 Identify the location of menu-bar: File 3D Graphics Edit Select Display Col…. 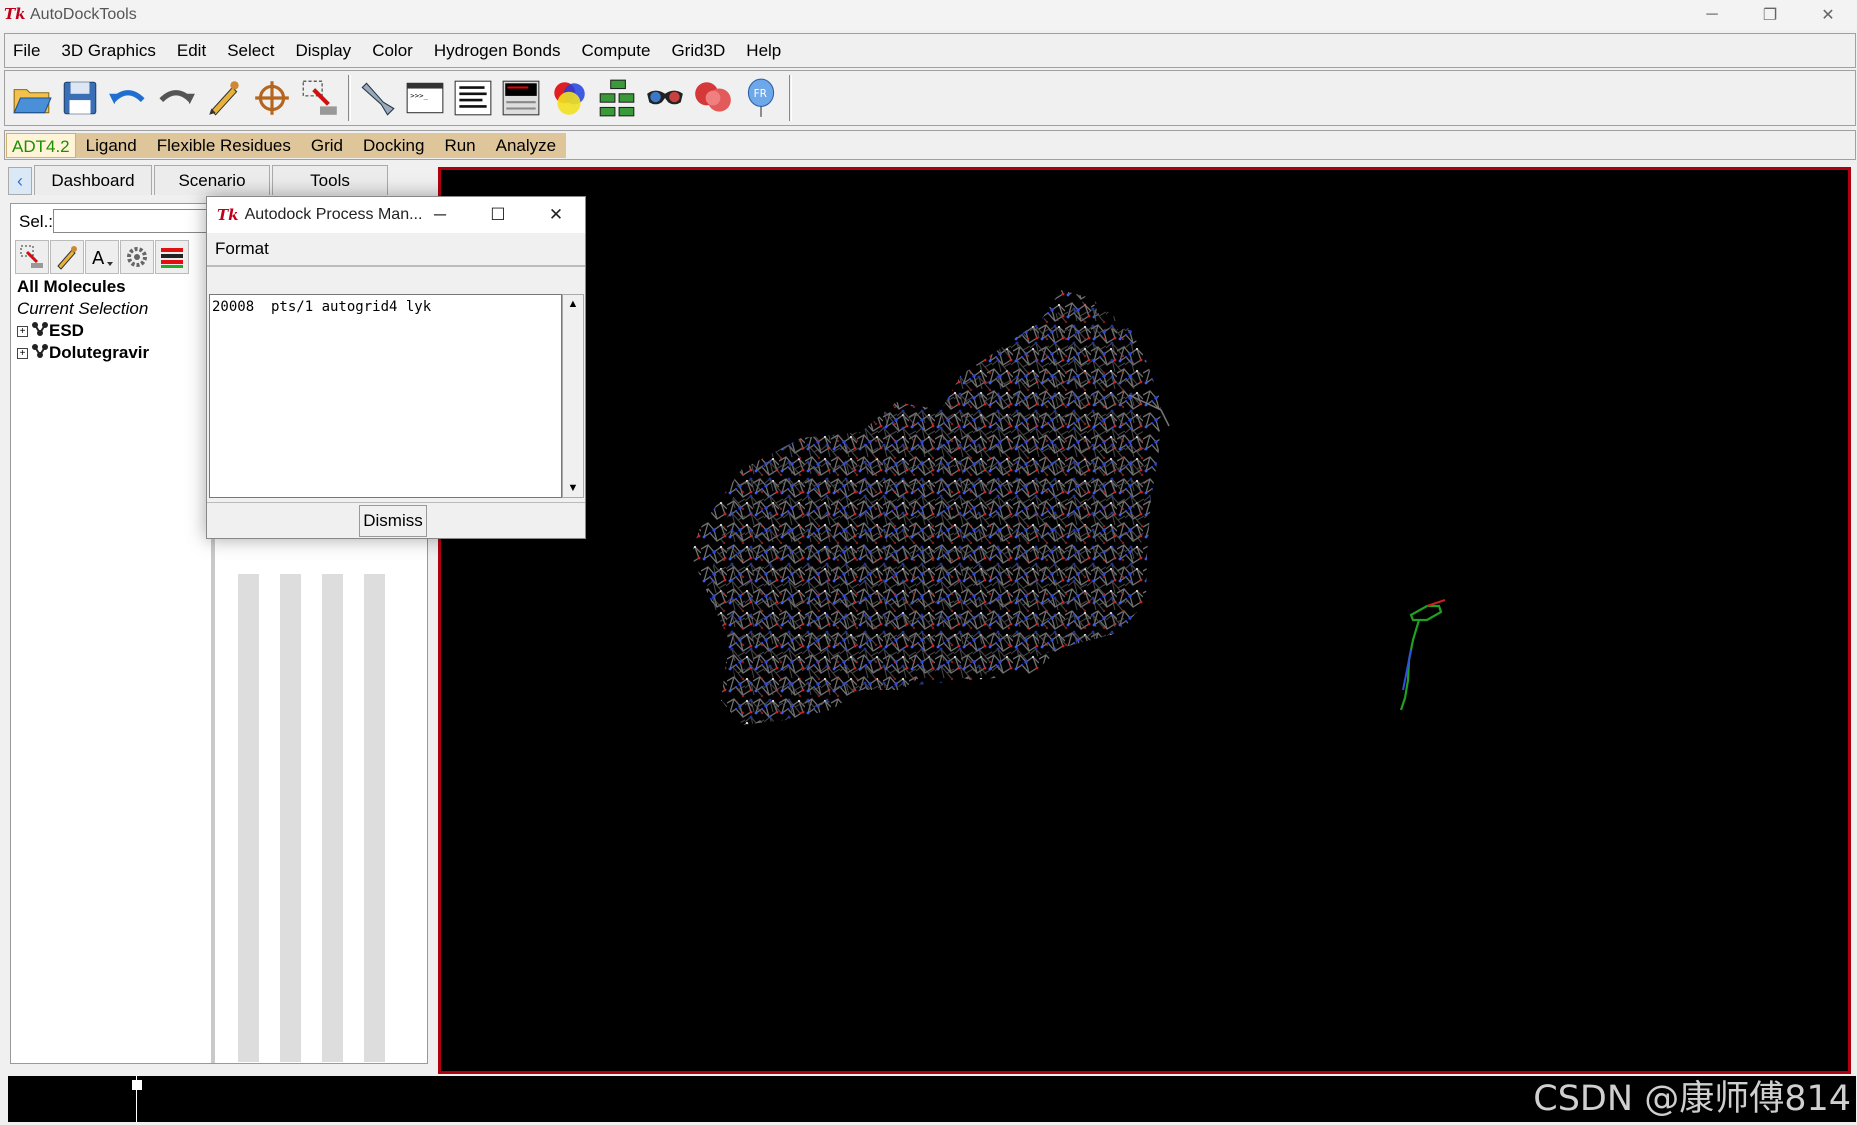
(930, 50).